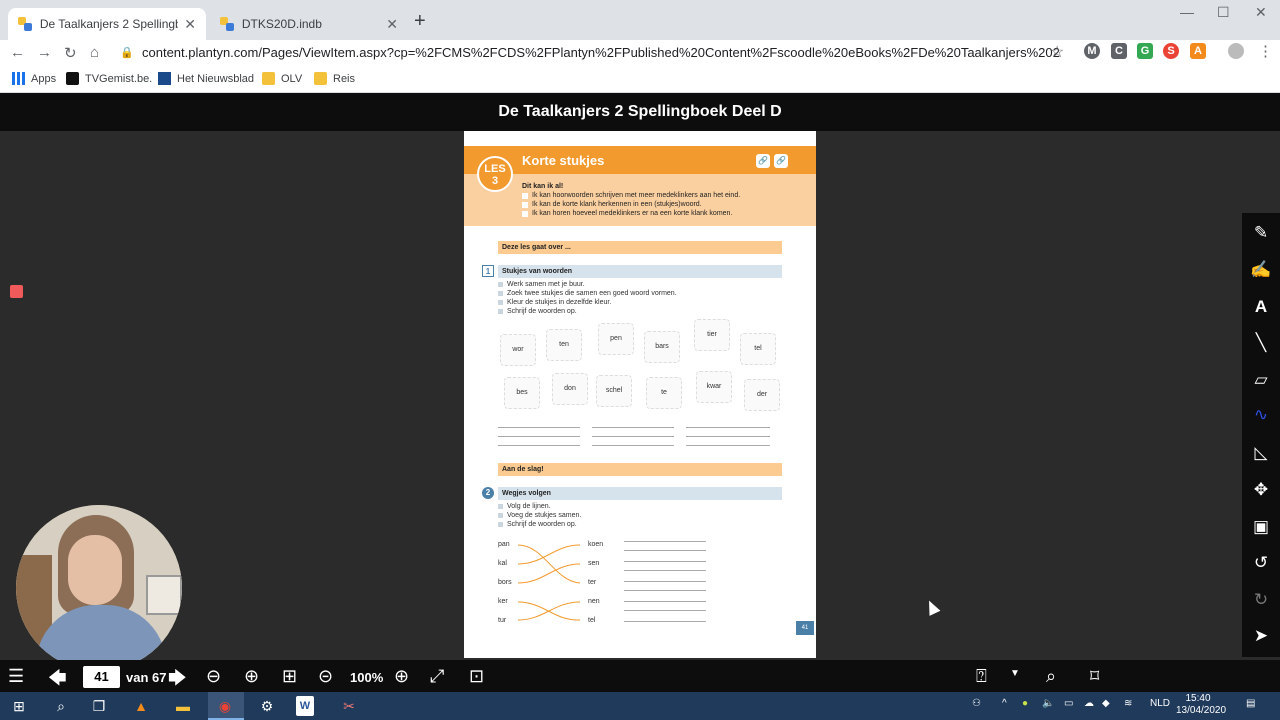 This screenshot has width=1280, height=720. Describe the element at coordinates (1261, 307) in the screenshot. I see `text-tool-icon: A` at that location.